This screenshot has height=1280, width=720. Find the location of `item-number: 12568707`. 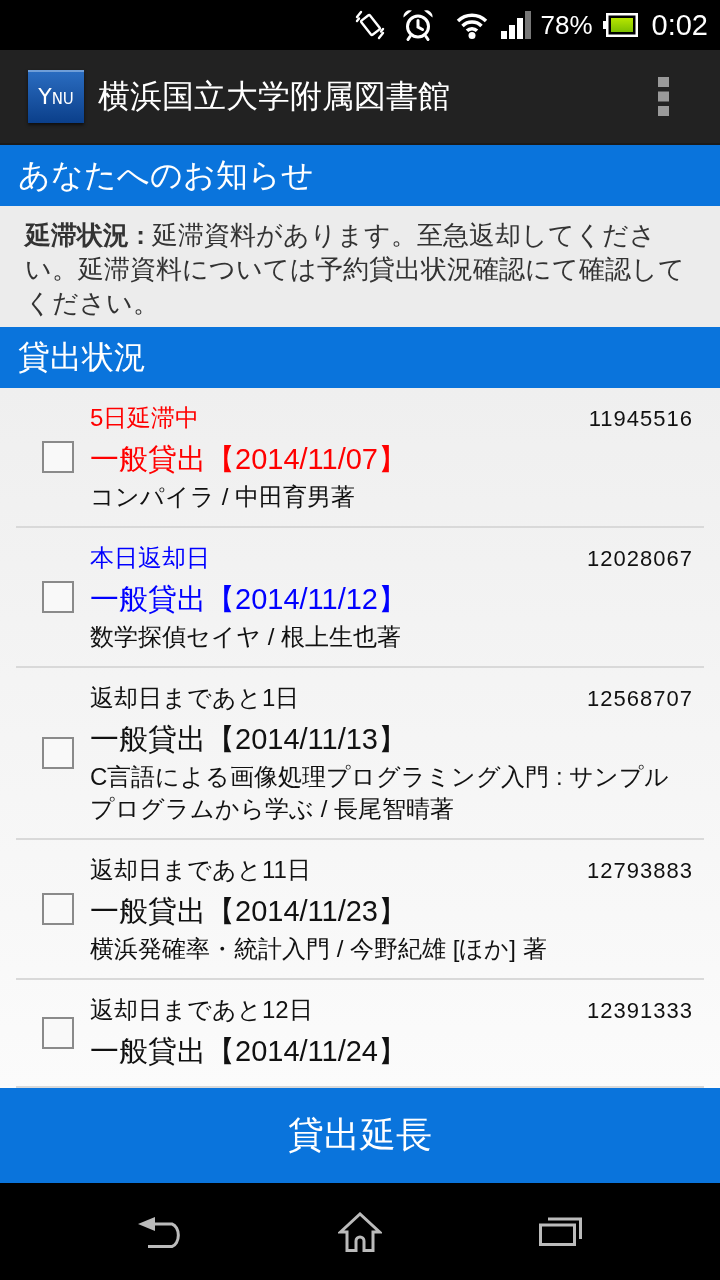

item-number: 12568707 is located at coordinates (640, 699).